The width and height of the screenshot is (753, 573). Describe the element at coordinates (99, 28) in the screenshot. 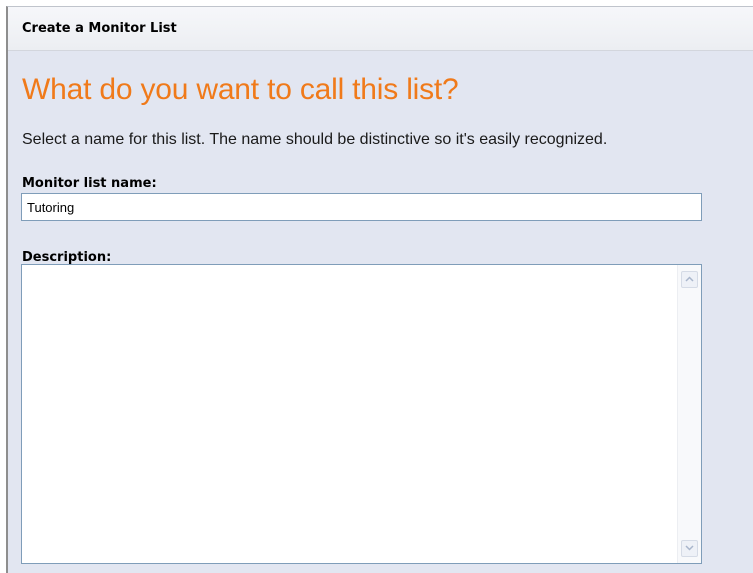

I see `window-title: Create a Monitor List` at that location.